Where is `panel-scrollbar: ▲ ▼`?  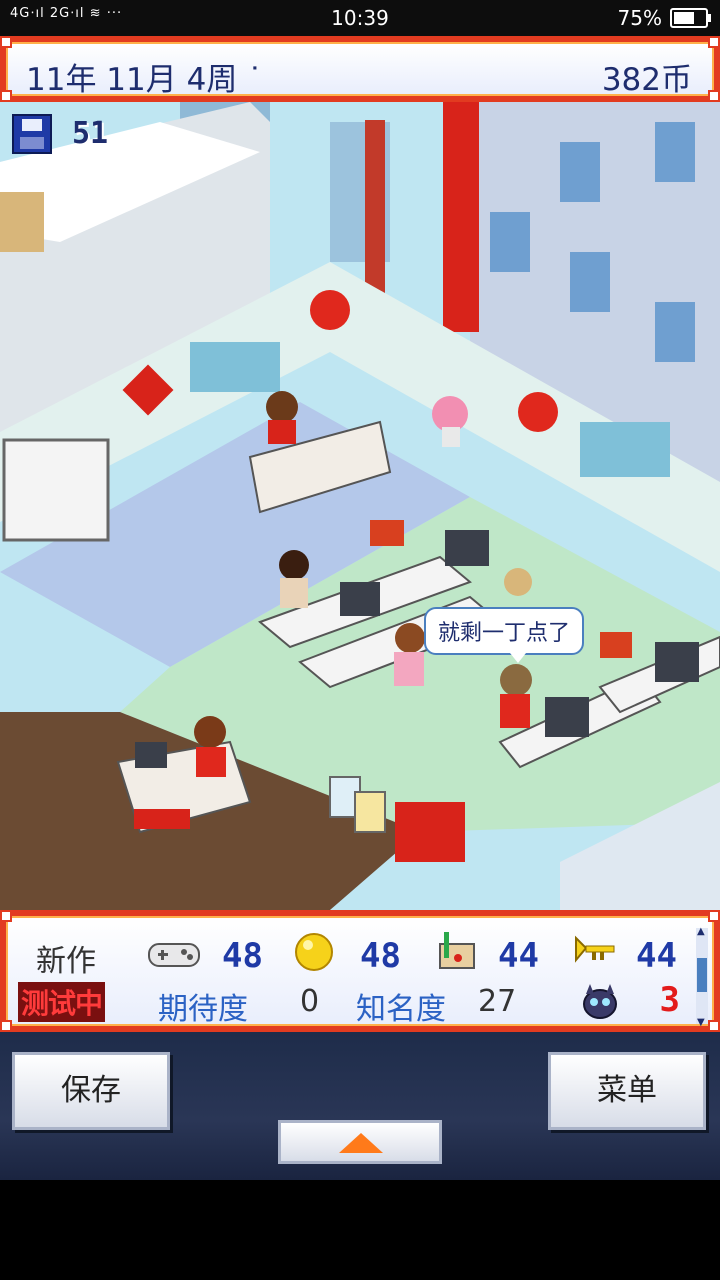 panel-scrollbar: ▲ ▼ is located at coordinates (702, 977).